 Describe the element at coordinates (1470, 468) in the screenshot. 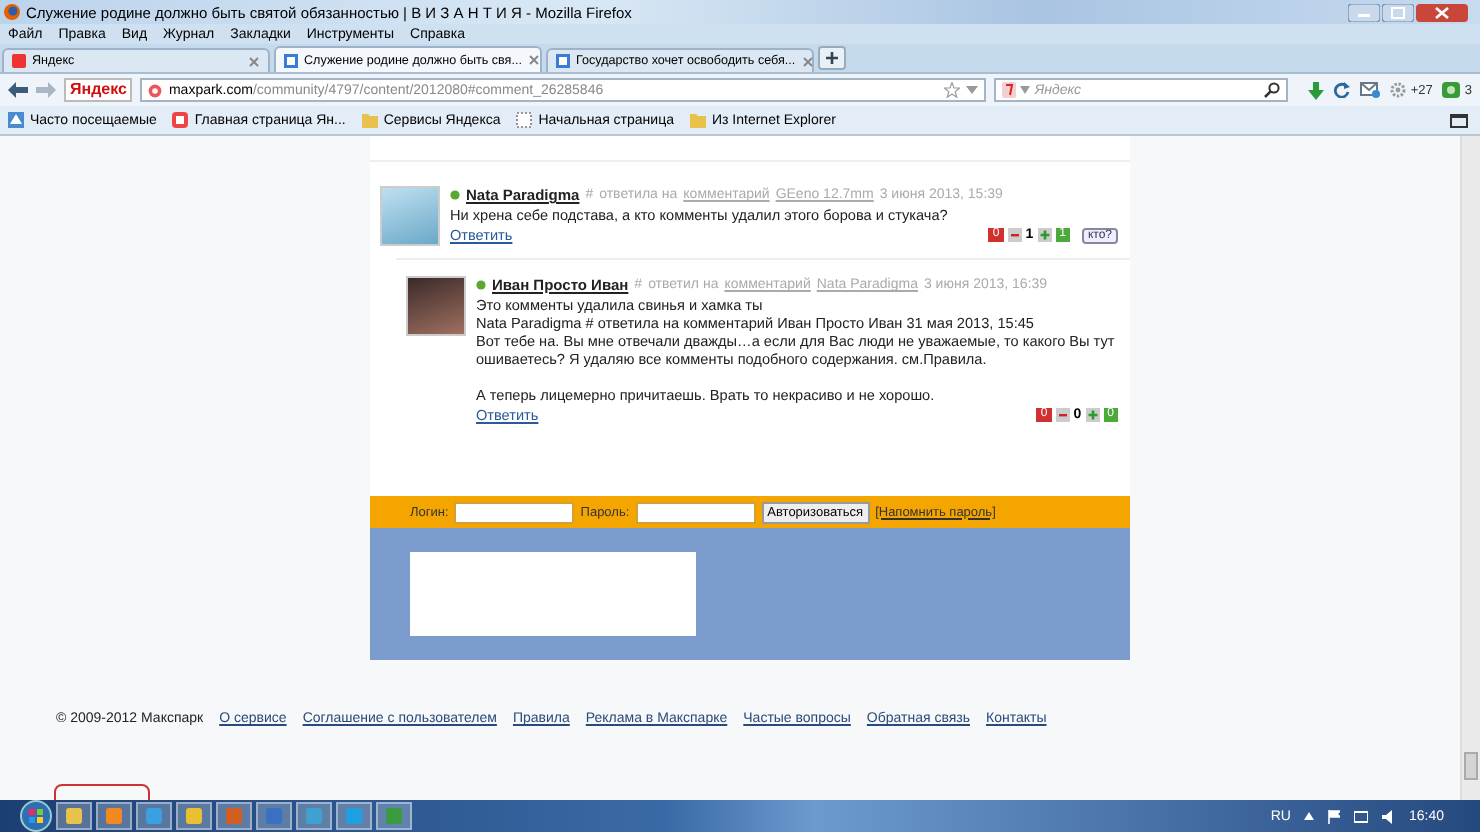

I see `scrollbar` at that location.